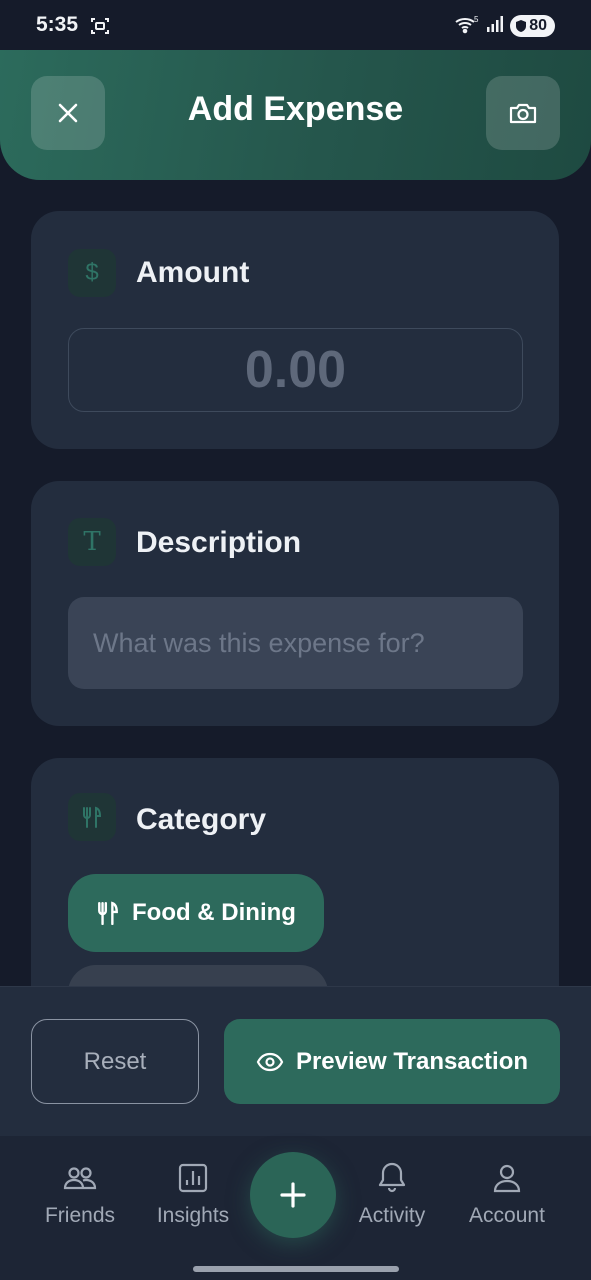  What do you see at coordinates (80, 1194) in the screenshot?
I see `nav-friends: Friends` at bounding box center [80, 1194].